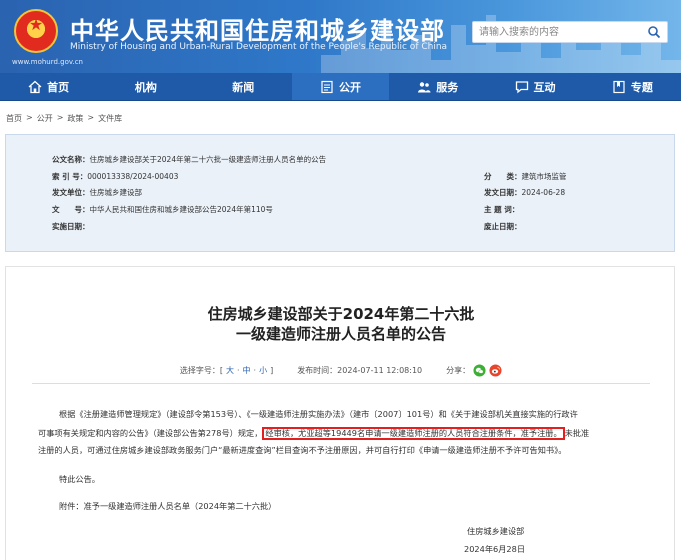 The width and height of the screenshot is (681, 560). I want to click on nav-home: 首页, so click(48, 86).